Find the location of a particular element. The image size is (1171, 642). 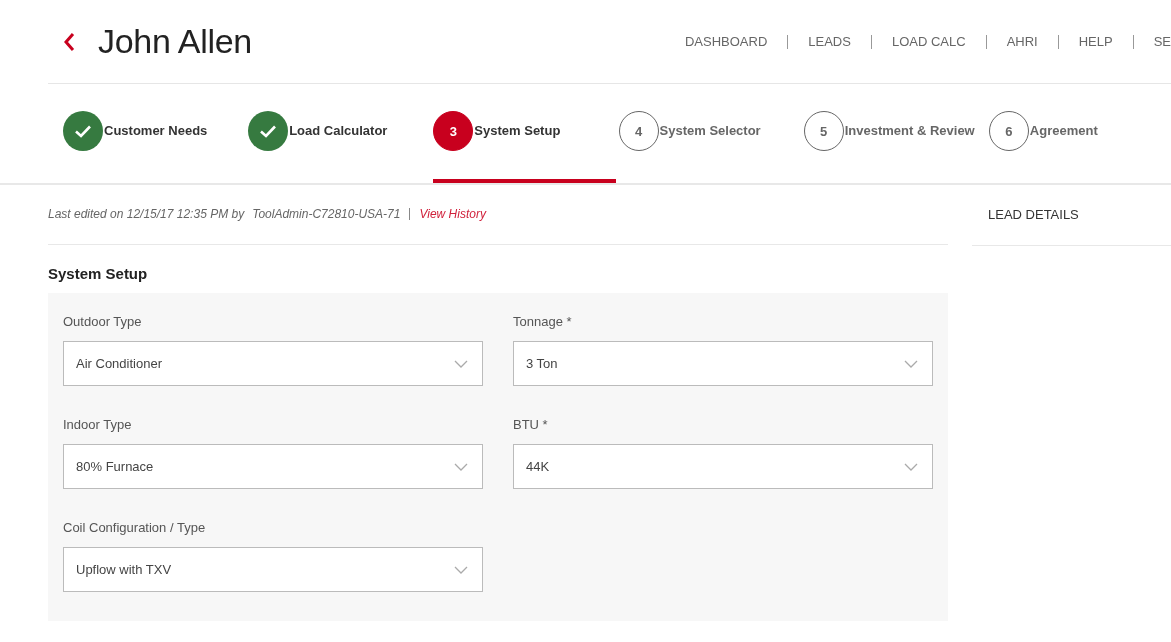

editor-name: ToolAdmin-C72810-USA-71 is located at coordinates (331, 214).